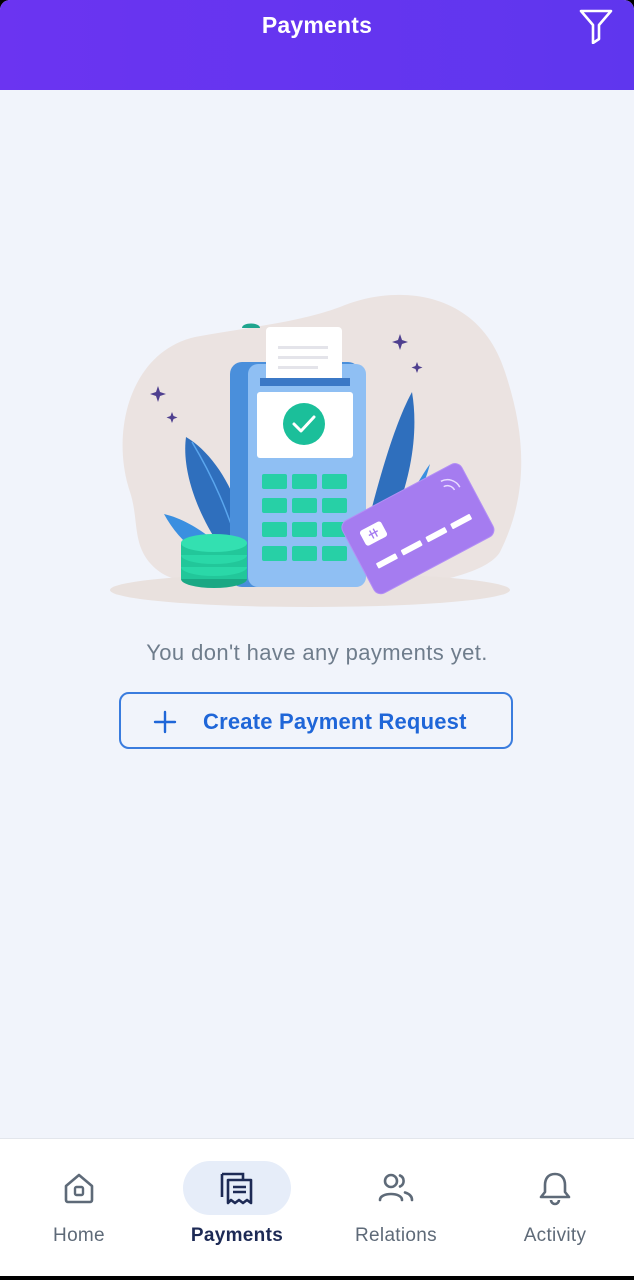 The height and width of the screenshot is (1280, 634). I want to click on nav-activity-icon-wrap, so click(555, 1188).